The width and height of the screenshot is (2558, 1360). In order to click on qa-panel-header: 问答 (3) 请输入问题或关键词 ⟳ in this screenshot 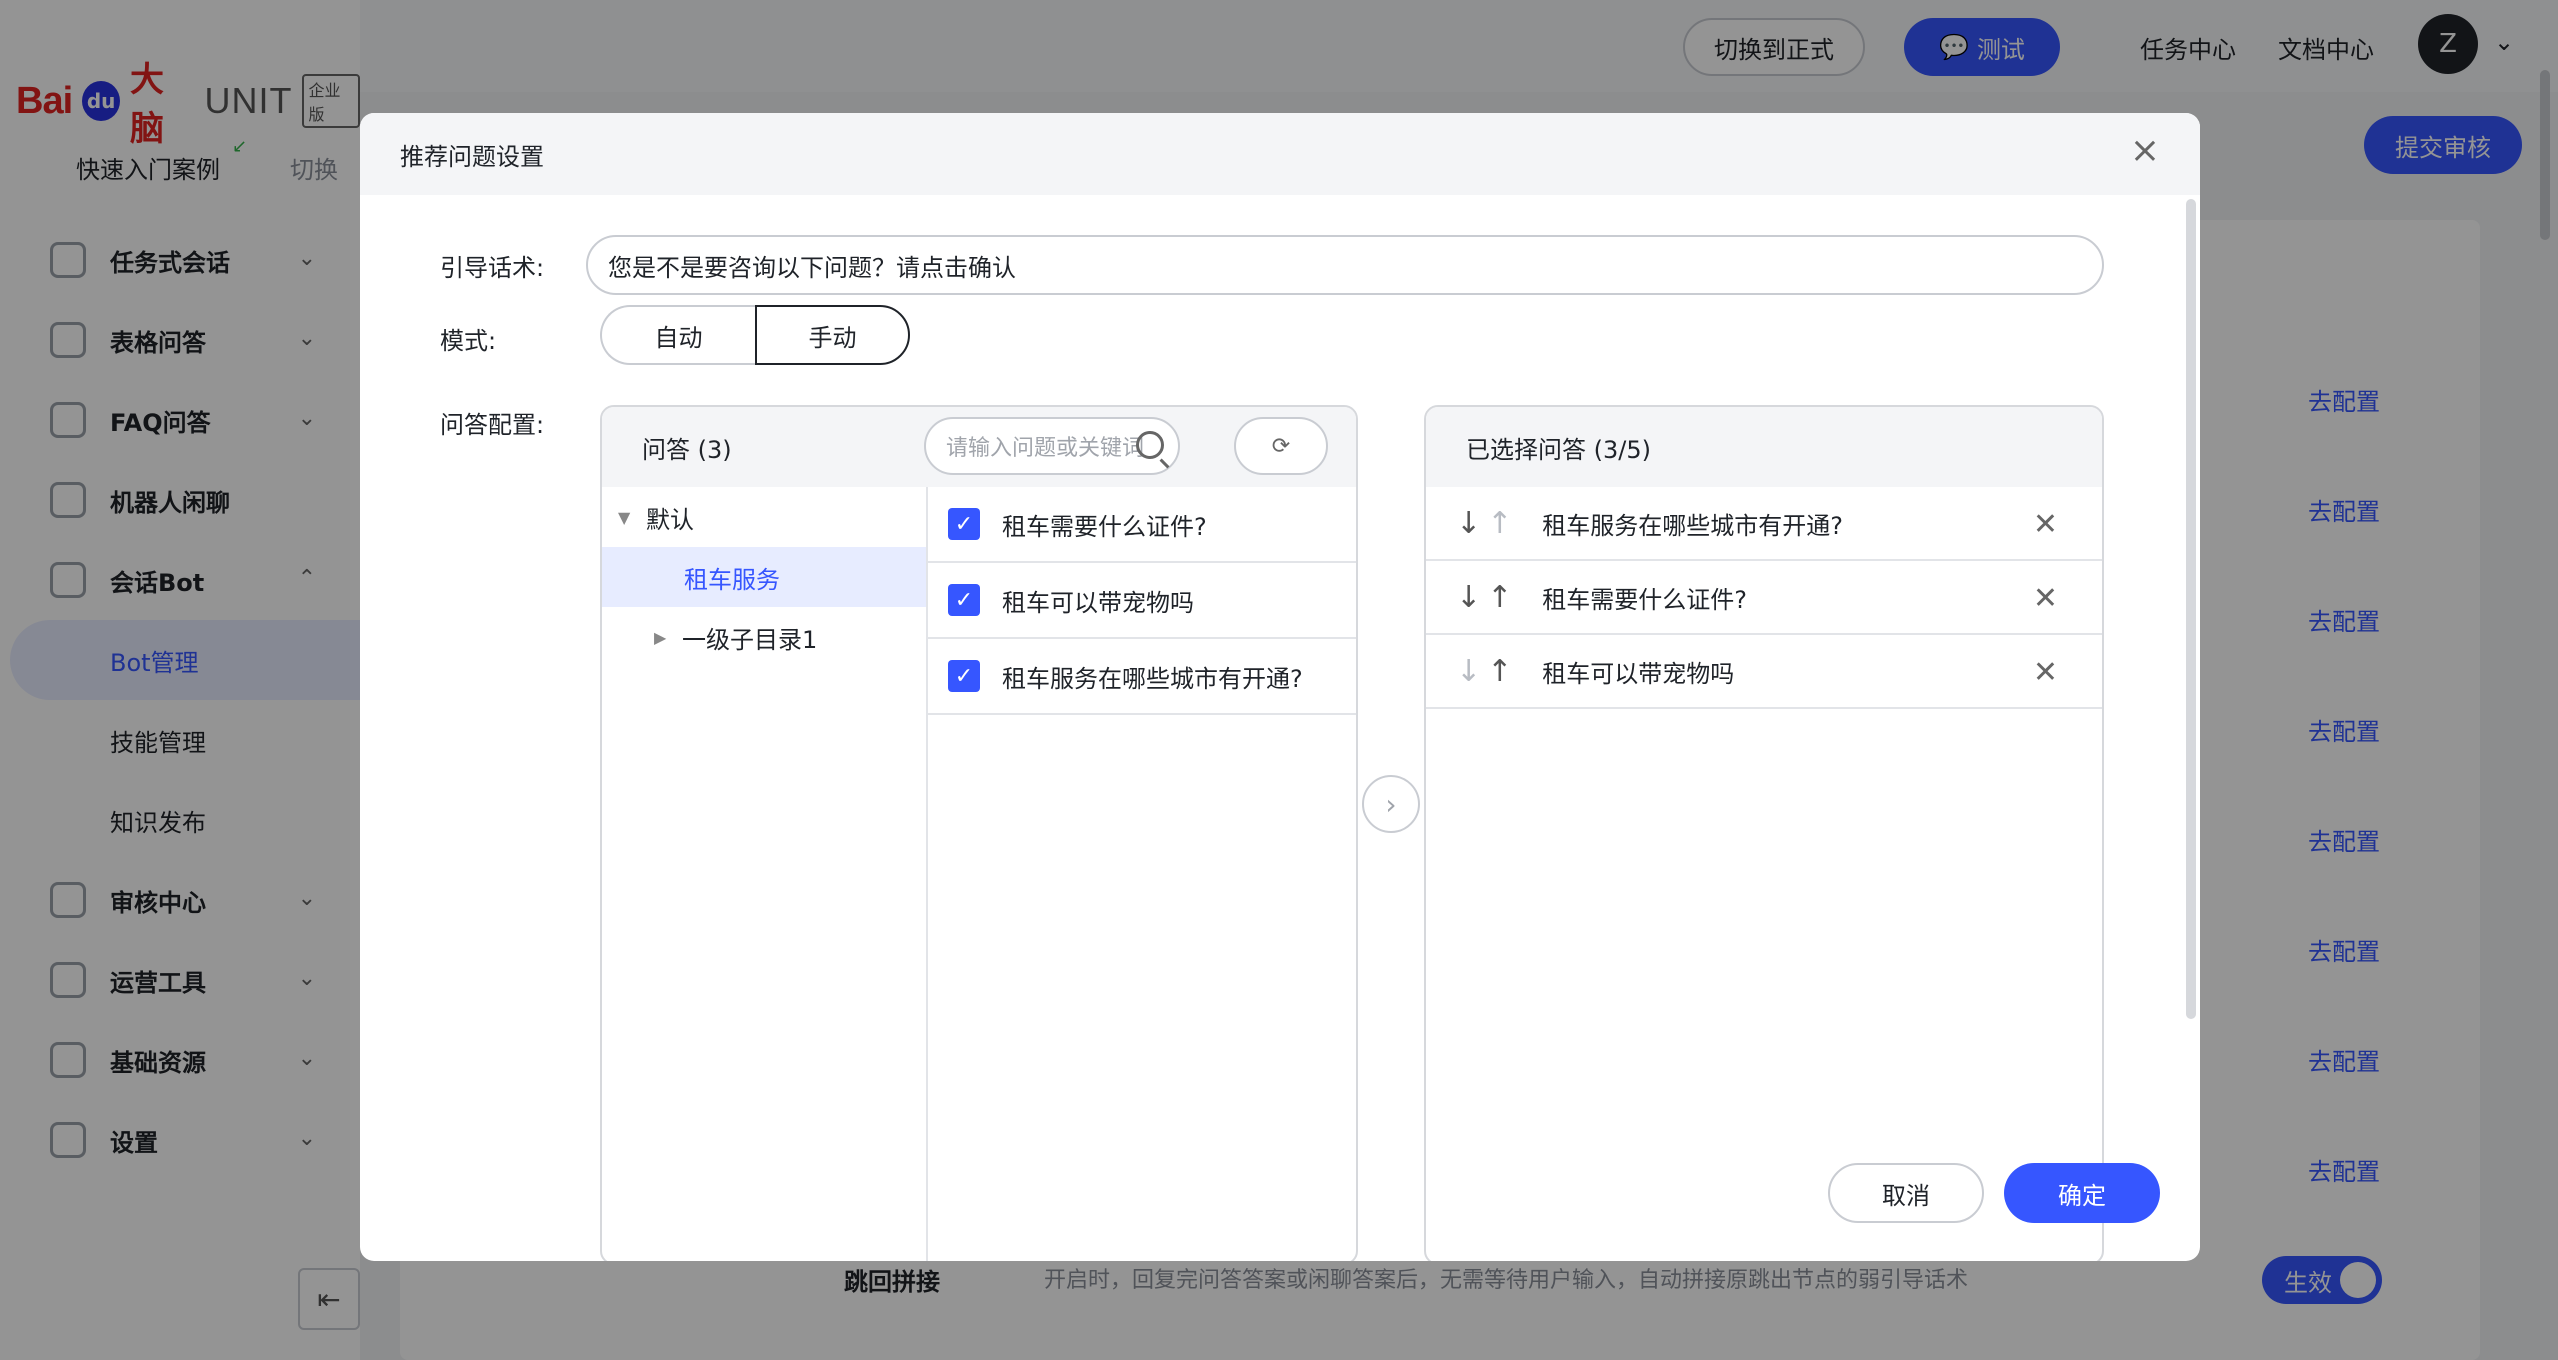, I will do `click(979, 447)`.